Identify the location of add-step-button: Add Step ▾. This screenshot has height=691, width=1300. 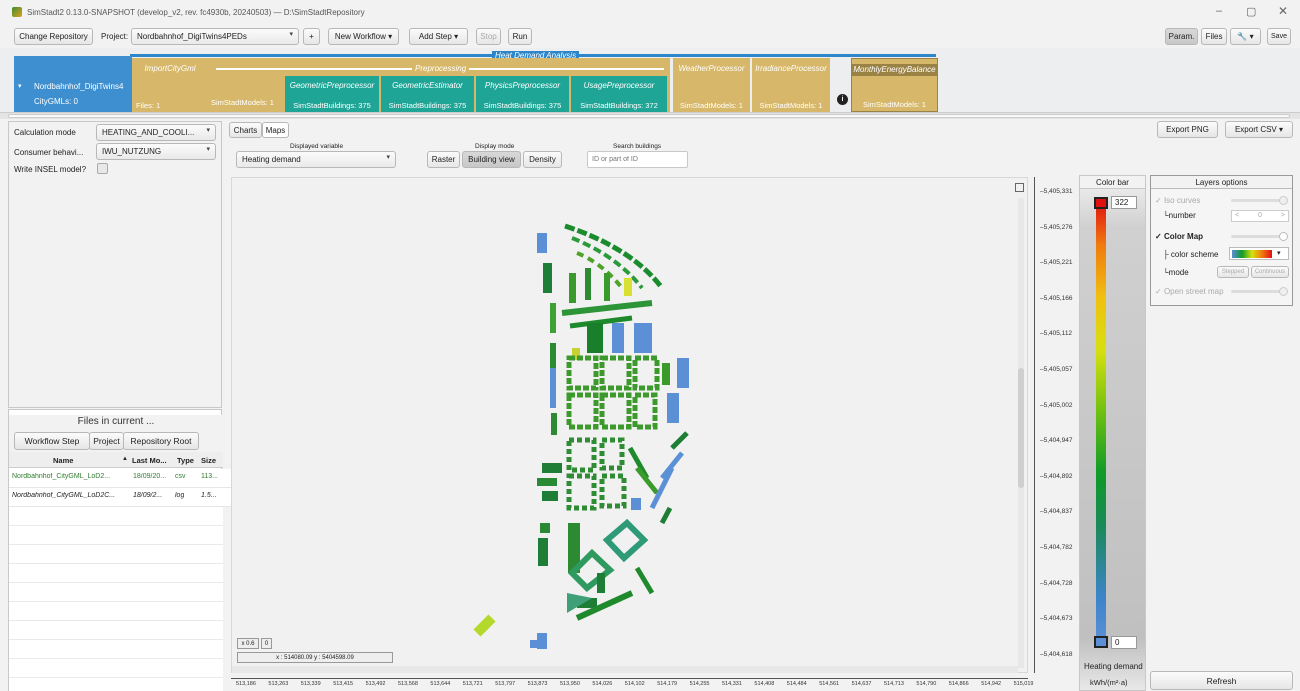
(438, 36).